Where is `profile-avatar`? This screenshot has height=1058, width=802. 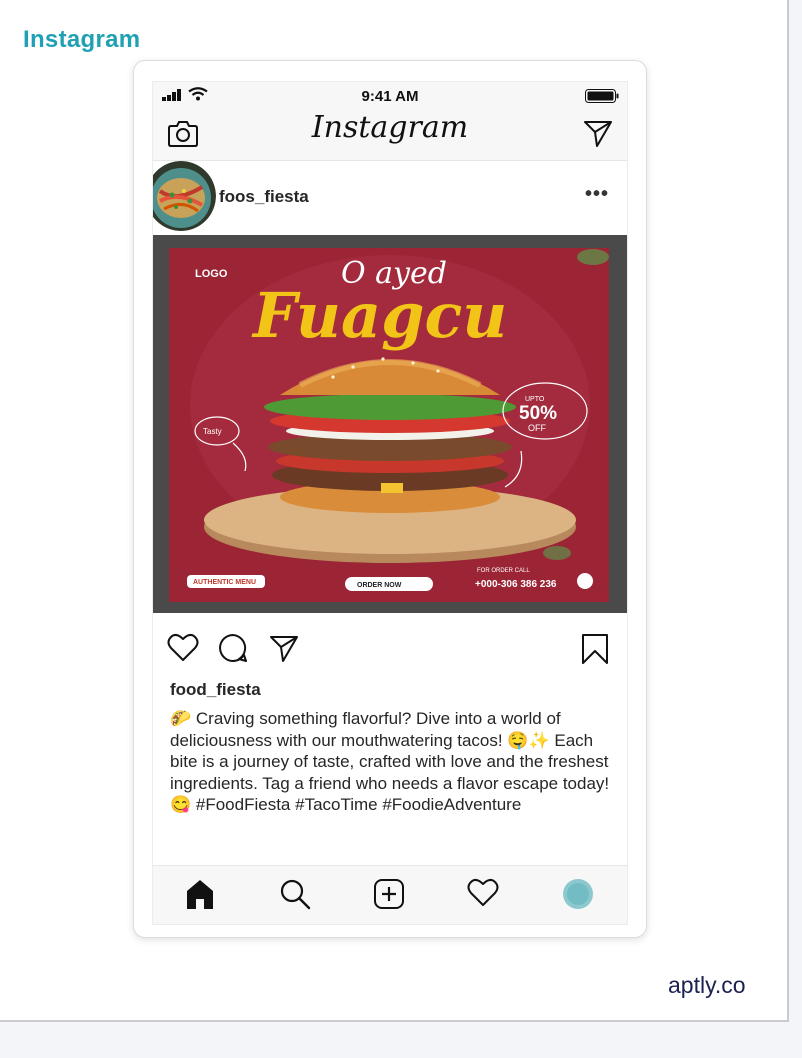 profile-avatar is located at coordinates (578, 894).